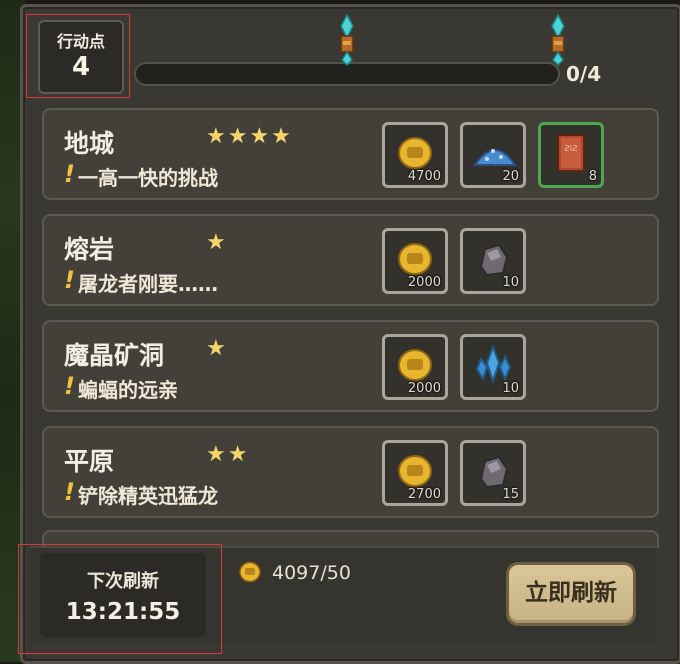 The height and width of the screenshot is (664, 680). I want to click on highlight-frame-refresh, so click(120, 599).